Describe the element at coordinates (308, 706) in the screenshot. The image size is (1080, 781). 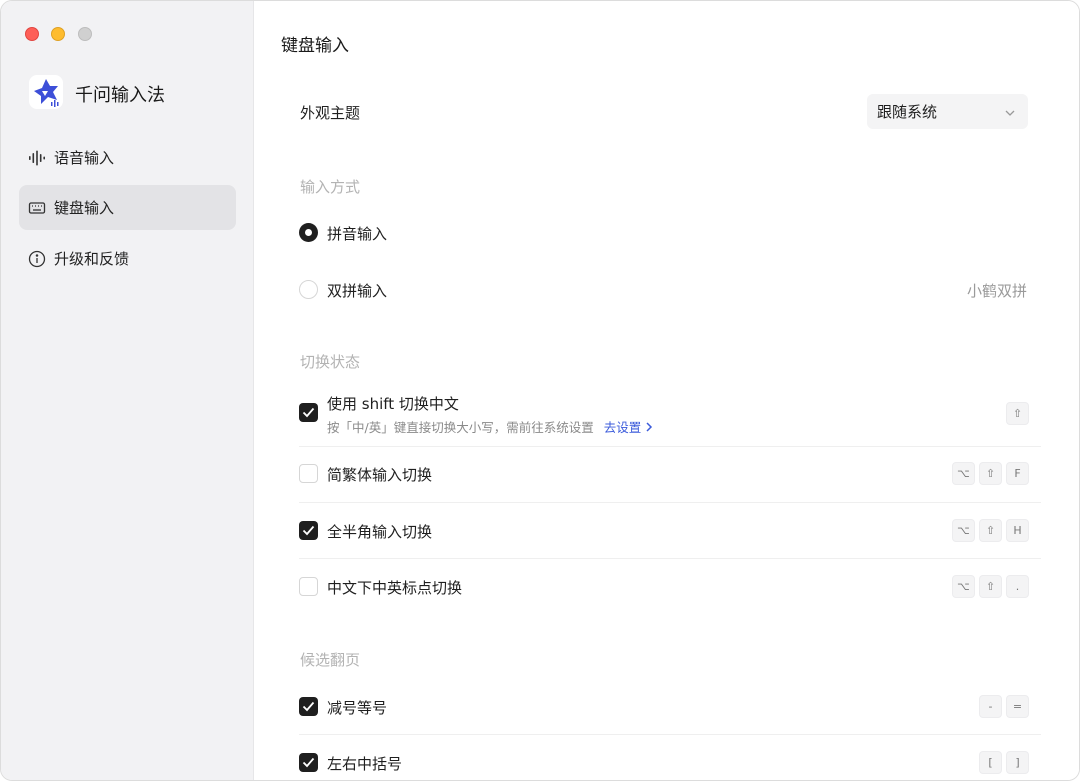
I see `minus-equal-checkbox` at that location.